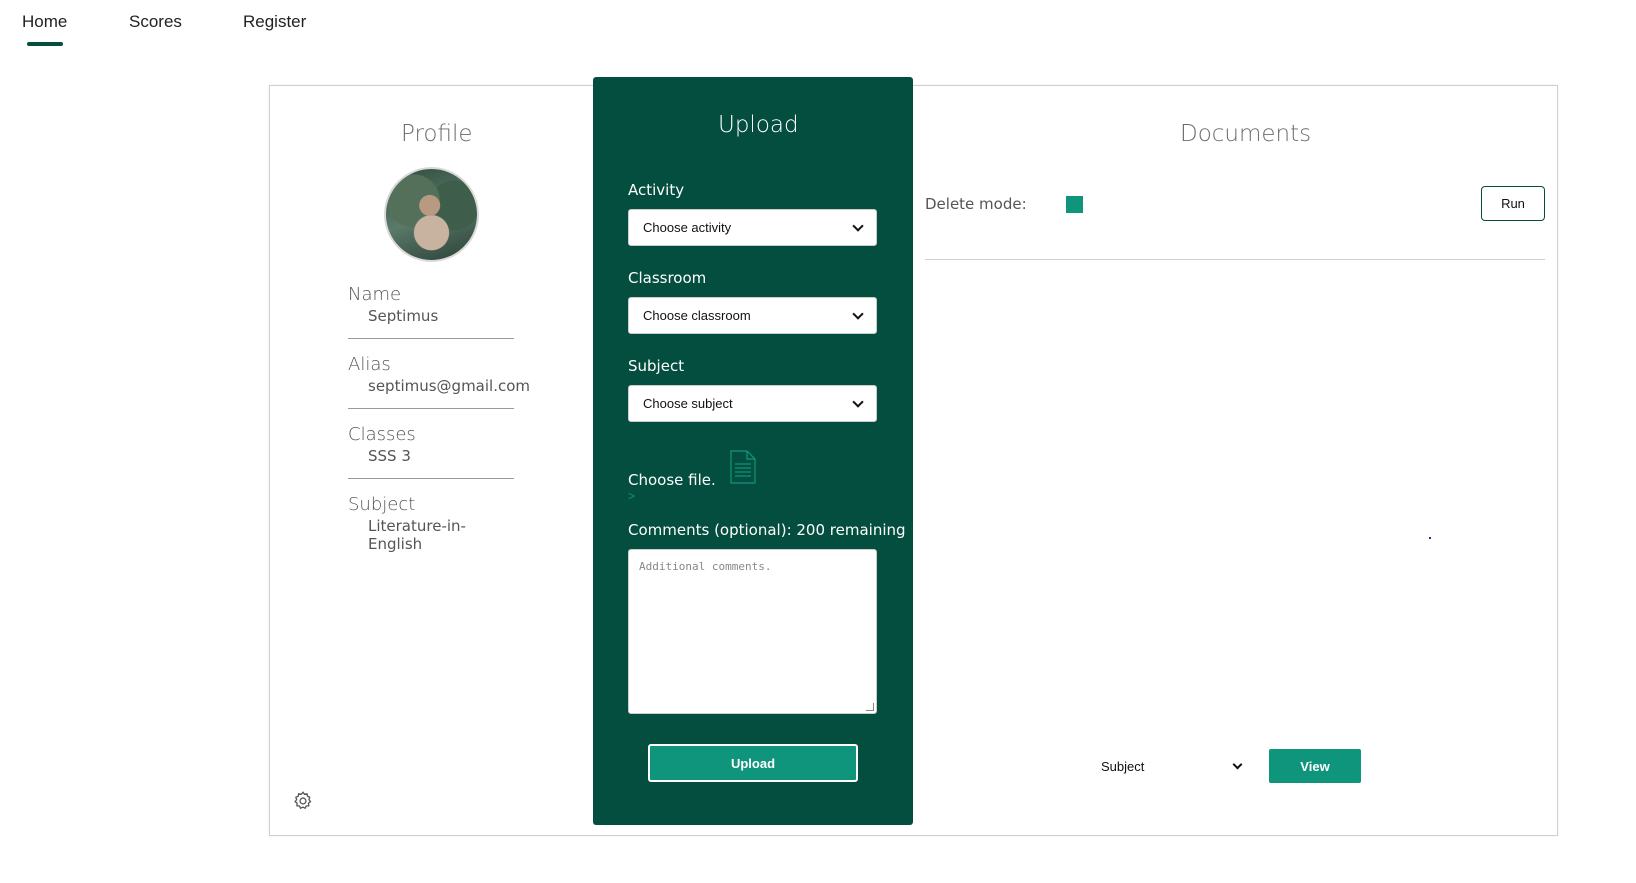 Image resolution: width=1636 pixels, height=883 pixels. What do you see at coordinates (758, 125) in the screenshot?
I see `upload-title: Upload` at bounding box center [758, 125].